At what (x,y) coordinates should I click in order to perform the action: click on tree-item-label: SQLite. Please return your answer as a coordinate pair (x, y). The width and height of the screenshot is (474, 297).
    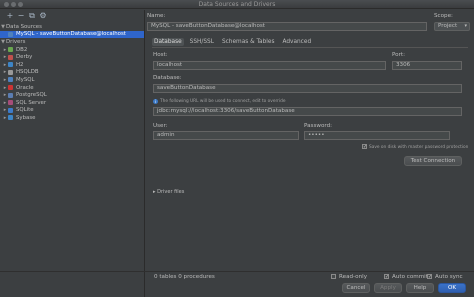
    Looking at the image, I should click on (25, 110).